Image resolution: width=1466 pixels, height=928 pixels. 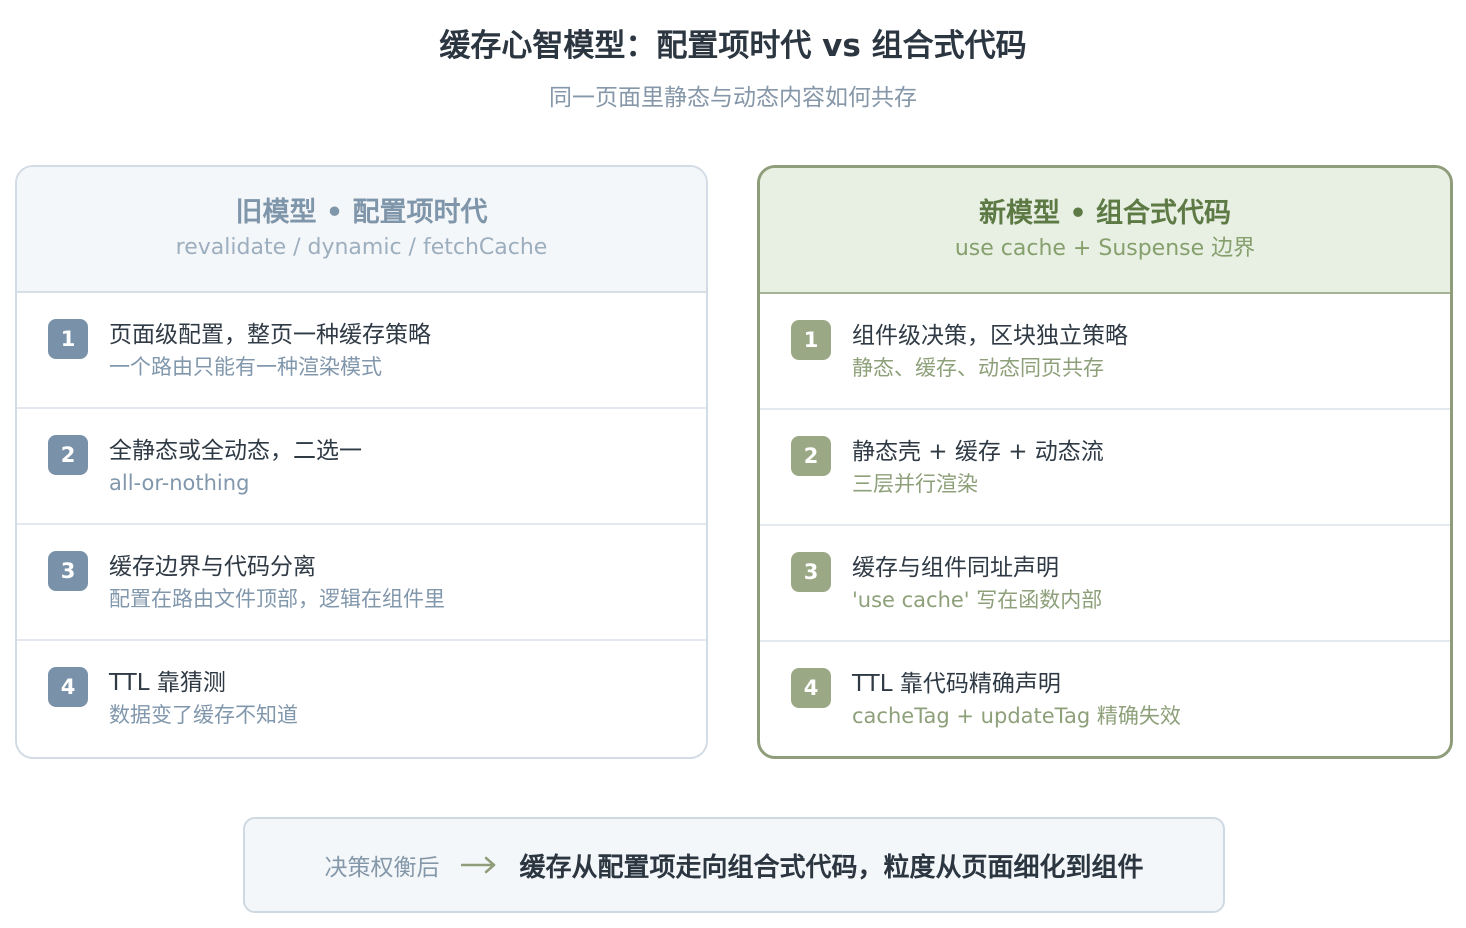 I want to click on item-text: 组件级决策，区块独立策略 静态、缓存、动态同页共存, so click(x=990, y=351).